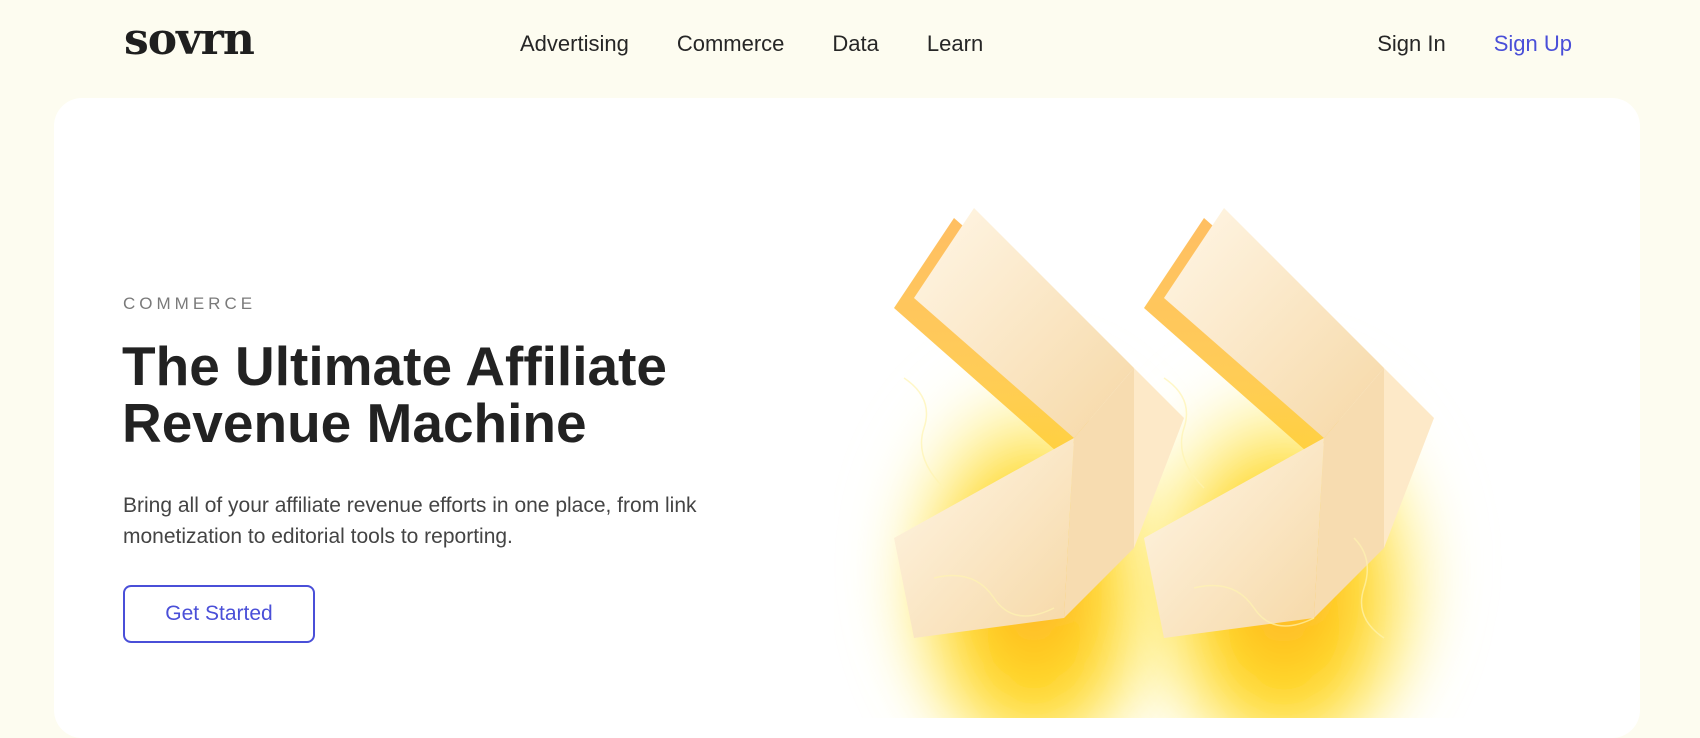 The image size is (1700, 738). What do you see at coordinates (219, 614) in the screenshot?
I see `get-started-button: Get Started` at bounding box center [219, 614].